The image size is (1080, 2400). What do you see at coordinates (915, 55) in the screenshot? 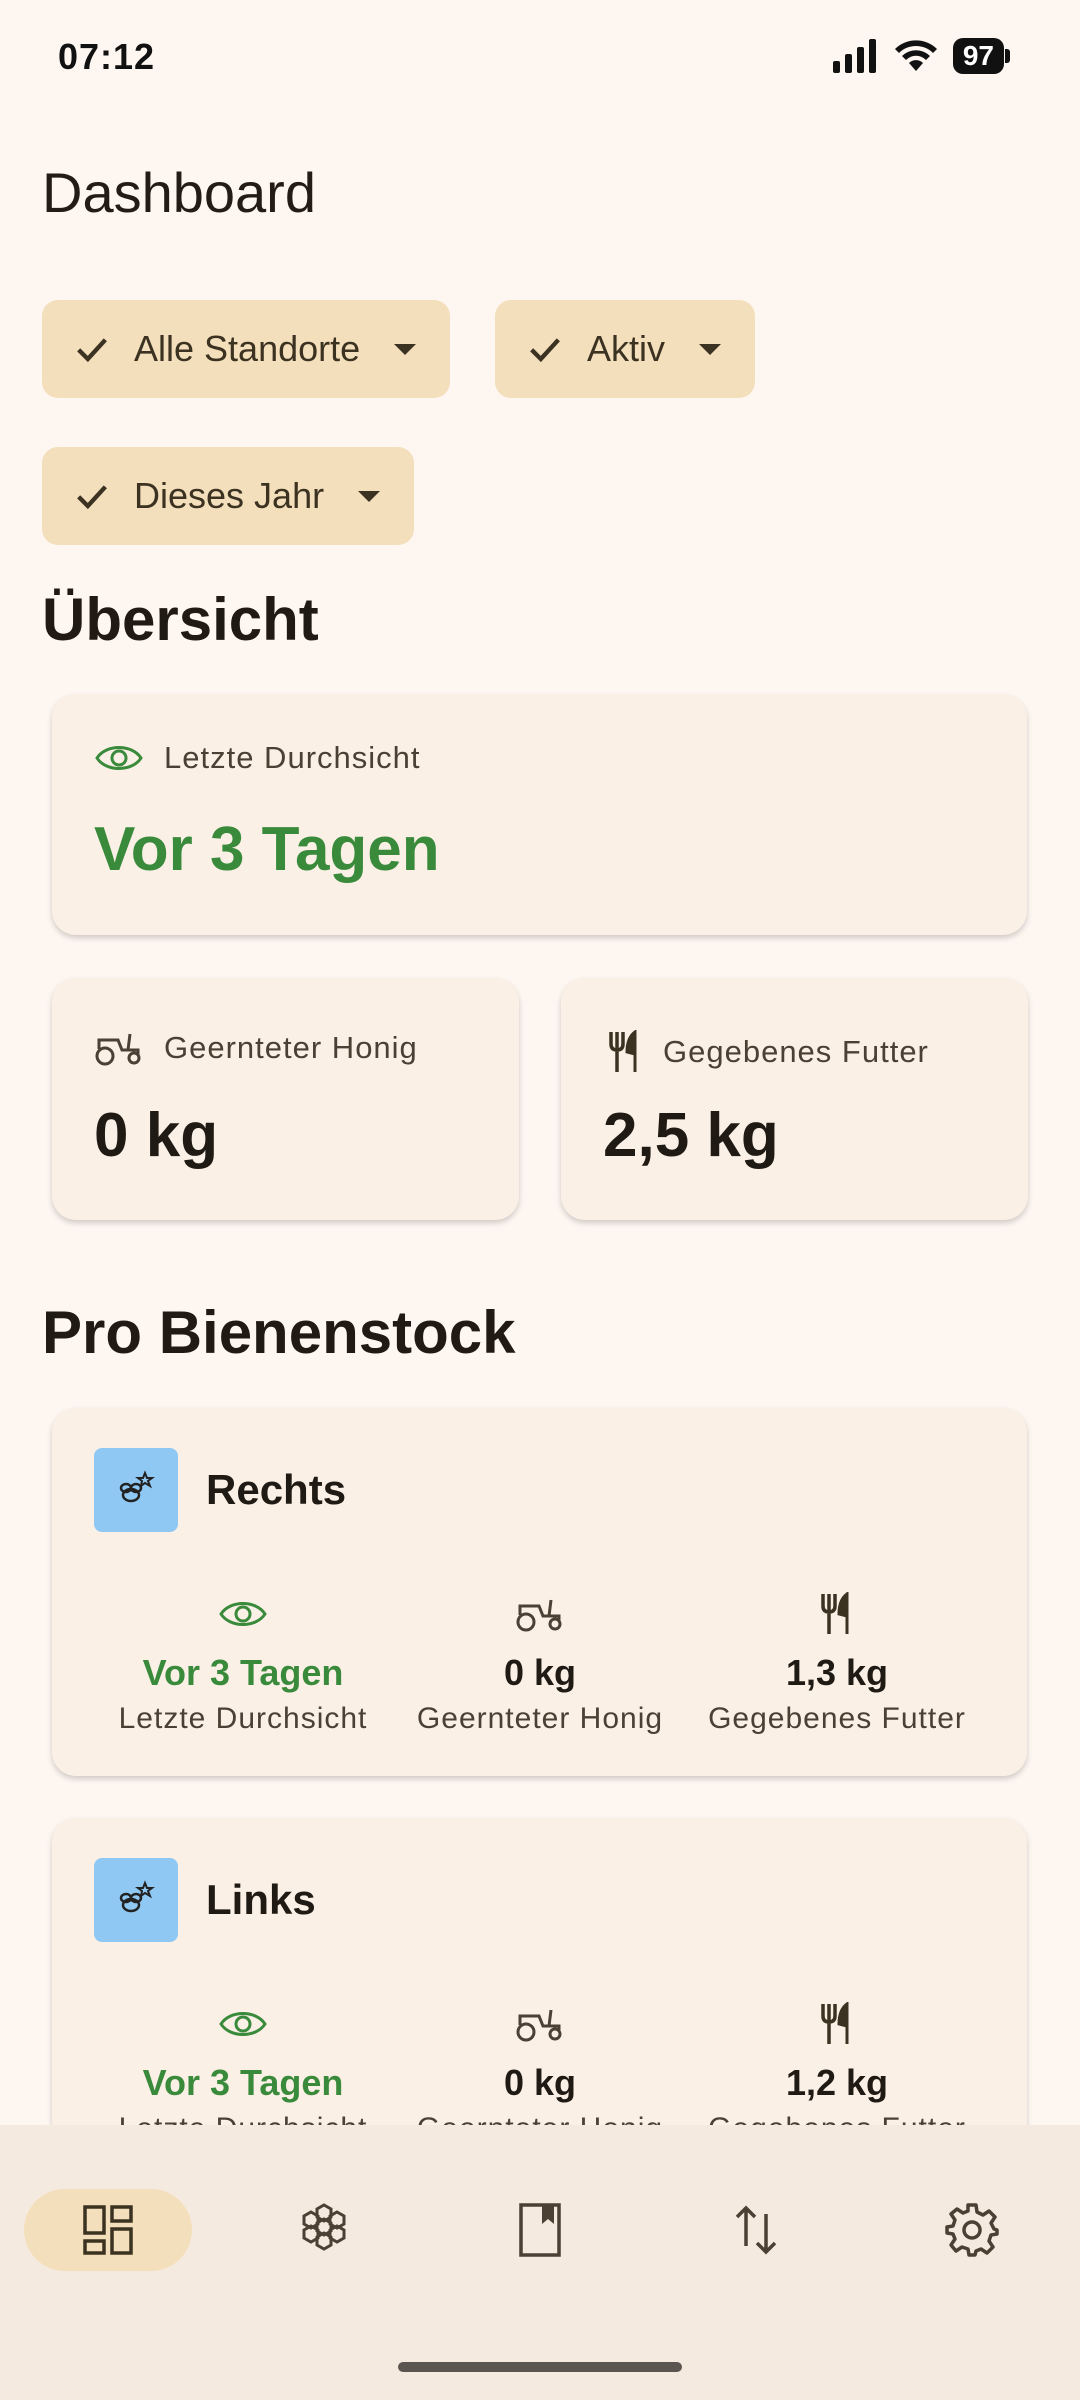
I see `wifi-icon` at bounding box center [915, 55].